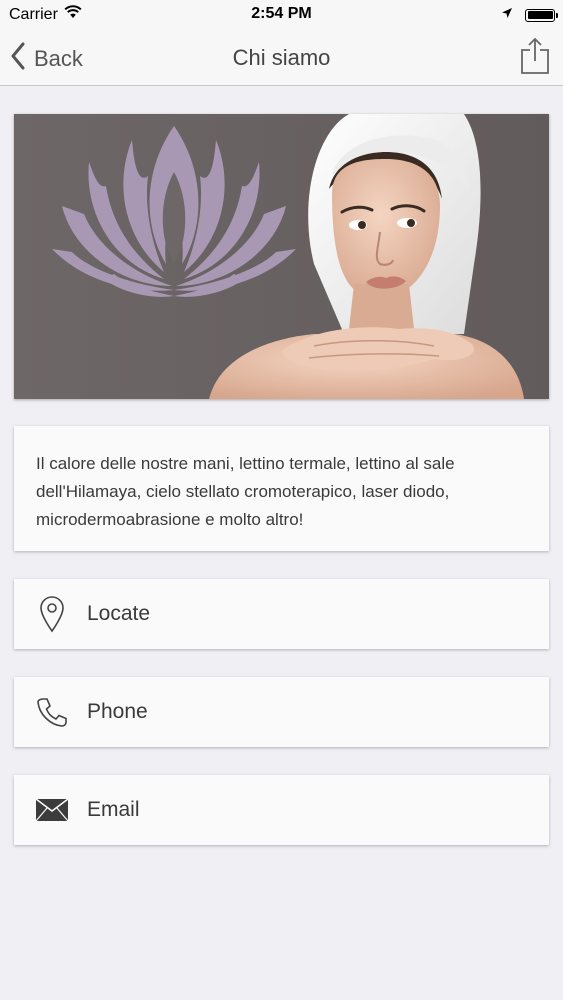  I want to click on map-pin-icon, so click(52, 614).